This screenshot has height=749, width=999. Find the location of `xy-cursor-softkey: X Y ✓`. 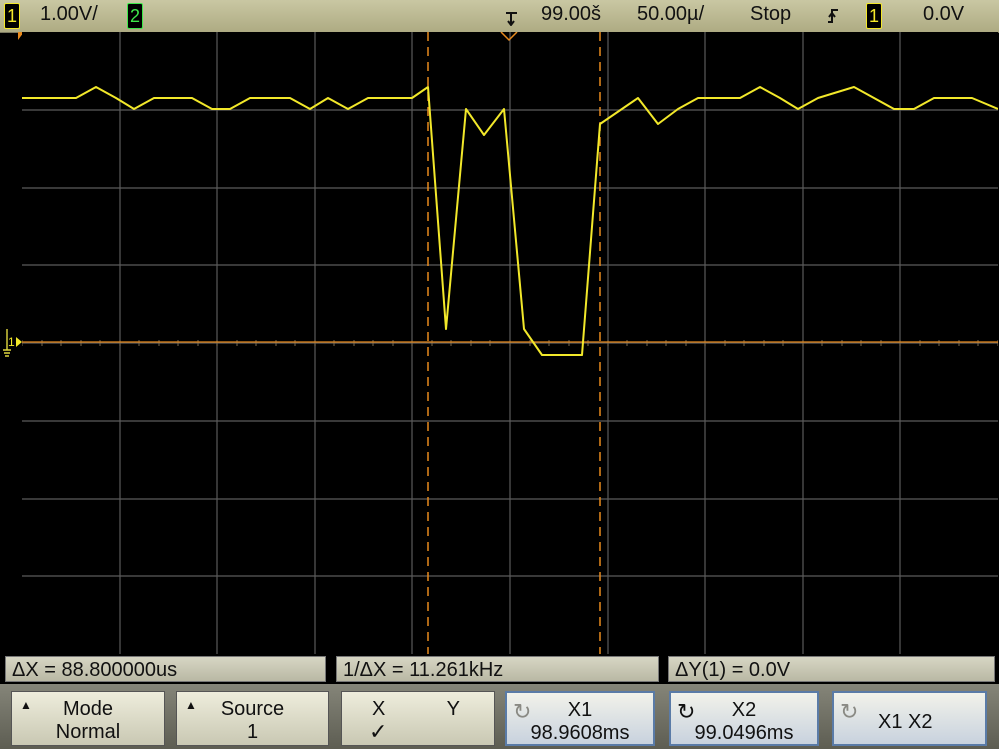

xy-cursor-softkey: X Y ✓ is located at coordinates (418, 718).